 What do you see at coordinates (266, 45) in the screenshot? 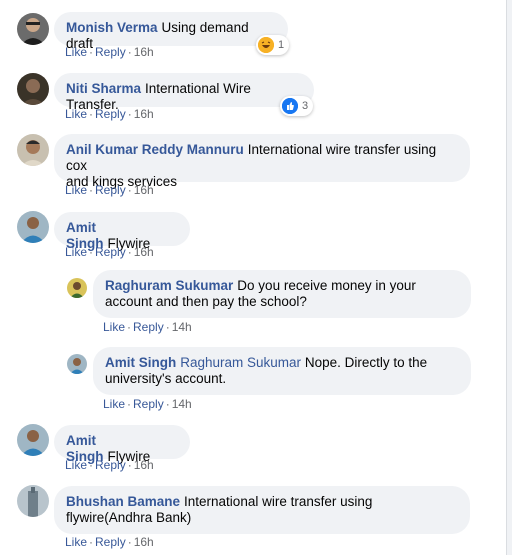
I see `haha-emoji-icon` at bounding box center [266, 45].